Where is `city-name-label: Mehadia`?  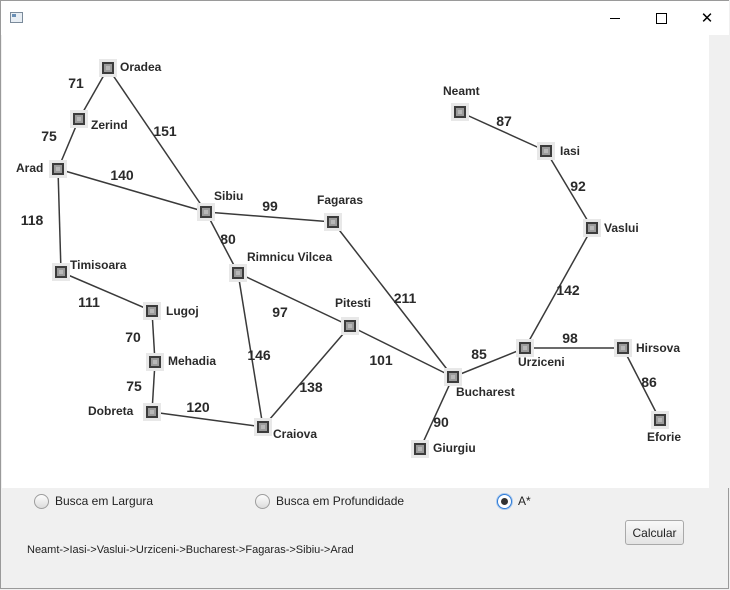
city-name-label: Mehadia is located at coordinates (192, 361).